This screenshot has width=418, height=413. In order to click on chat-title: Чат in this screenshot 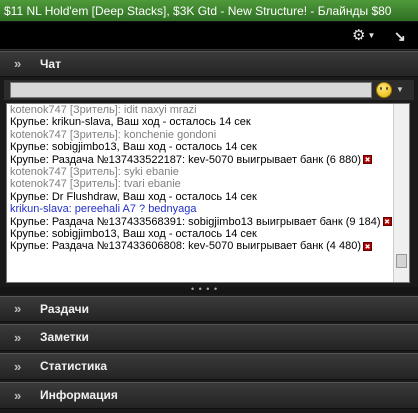, I will do `click(50, 64)`.